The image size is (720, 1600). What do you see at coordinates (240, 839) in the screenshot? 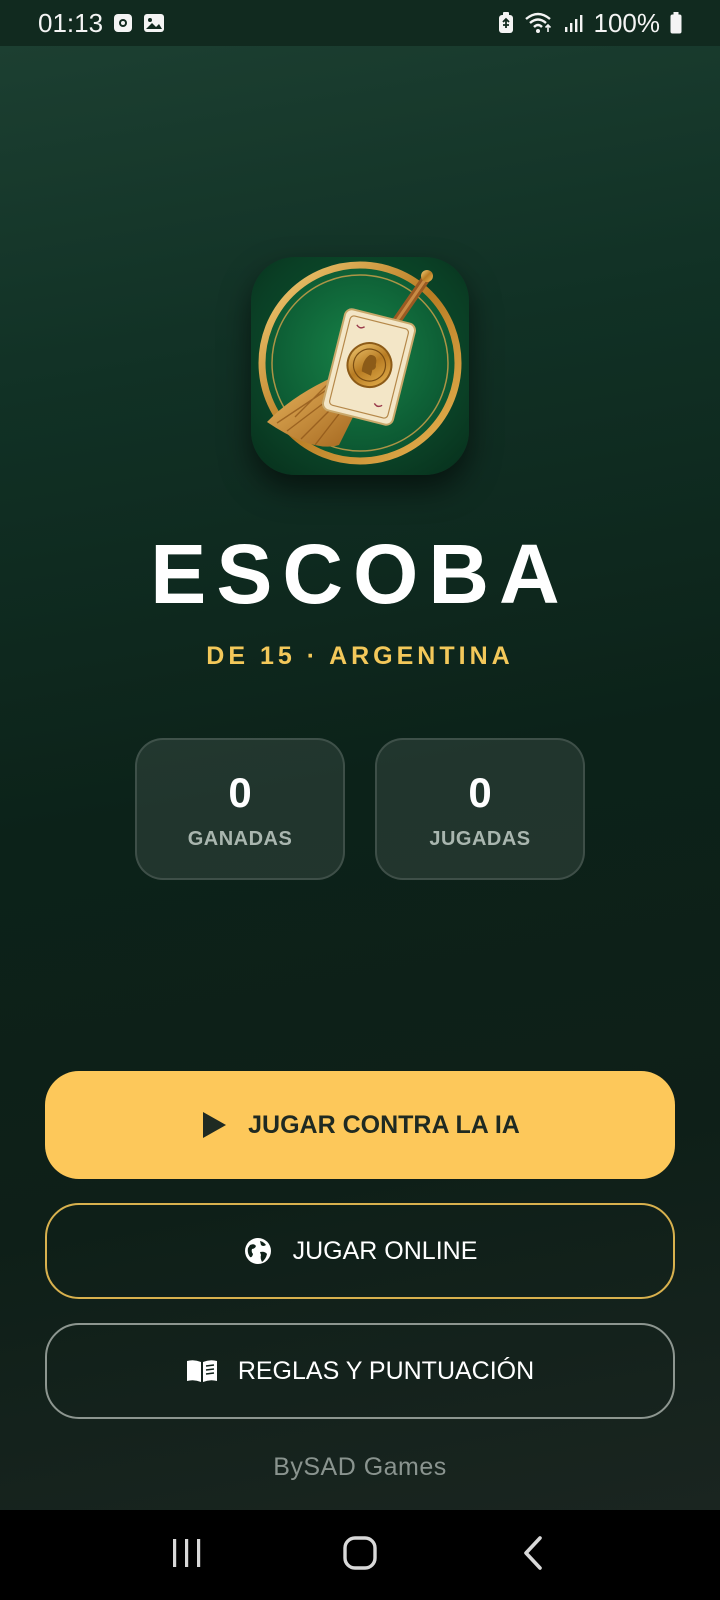
I see `stat-wins-label: GANADAS` at bounding box center [240, 839].